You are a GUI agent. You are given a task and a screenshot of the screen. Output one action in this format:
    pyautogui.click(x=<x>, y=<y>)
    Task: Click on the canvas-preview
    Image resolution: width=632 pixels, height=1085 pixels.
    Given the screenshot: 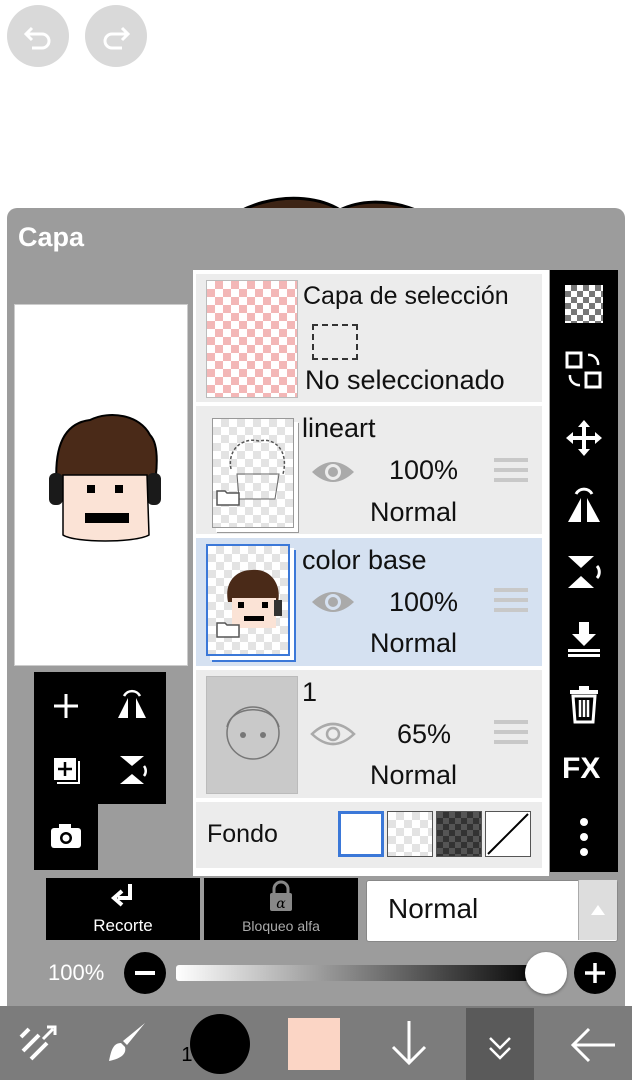 What is the action you would take?
    pyautogui.click(x=101, y=485)
    